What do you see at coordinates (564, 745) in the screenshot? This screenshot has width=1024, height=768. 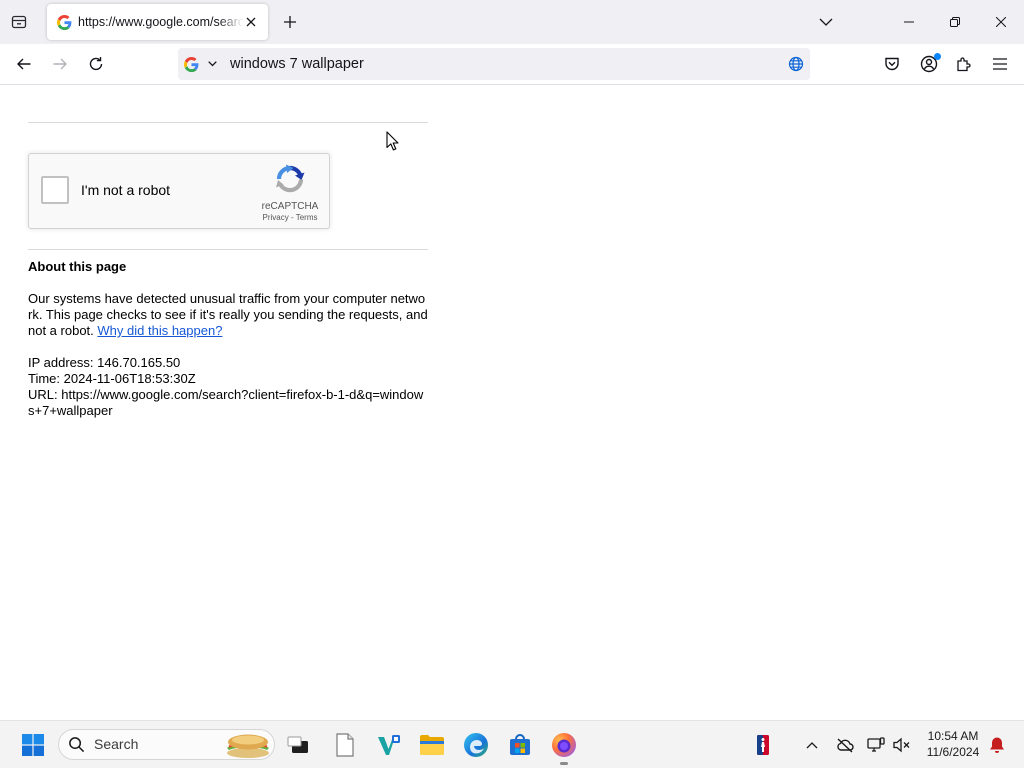 I see `firefox-icon` at bounding box center [564, 745].